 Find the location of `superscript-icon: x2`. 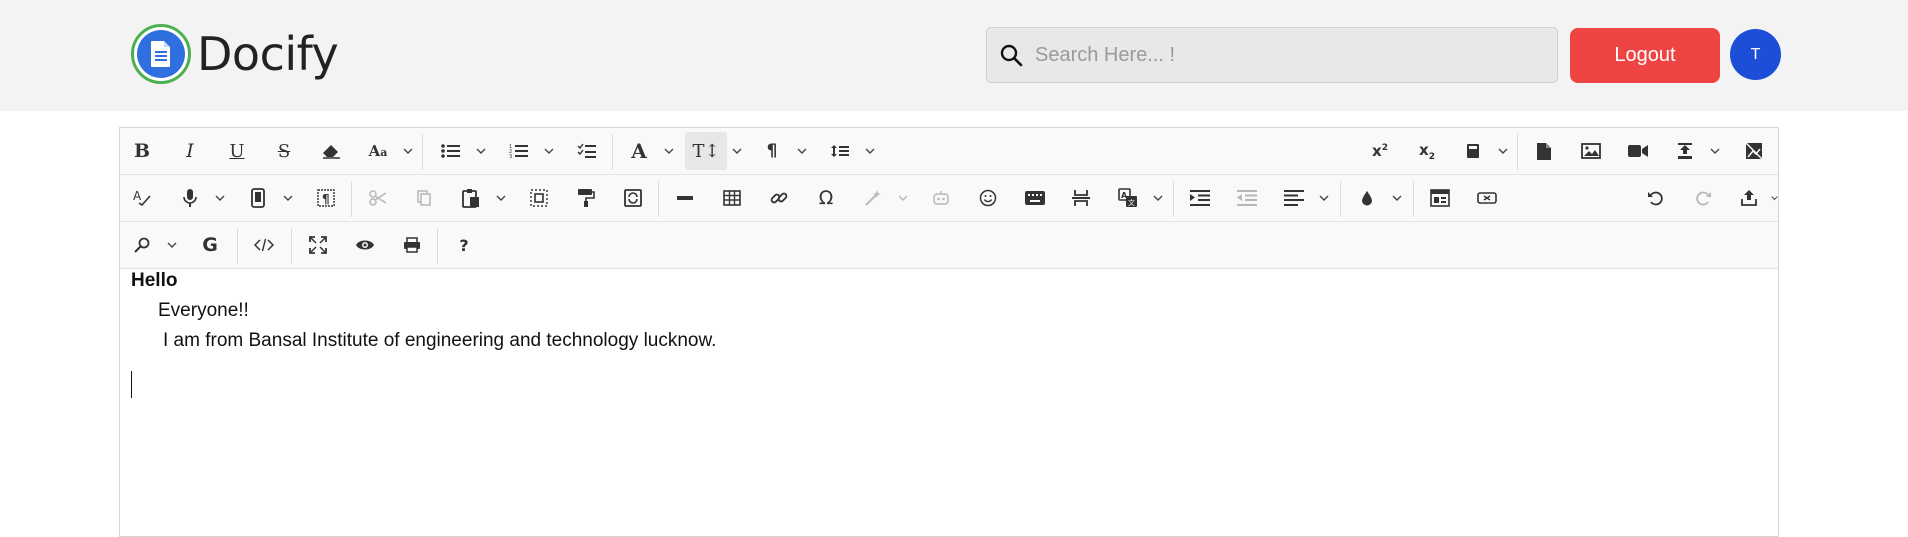

superscript-icon: x2 is located at coordinates (1380, 151).